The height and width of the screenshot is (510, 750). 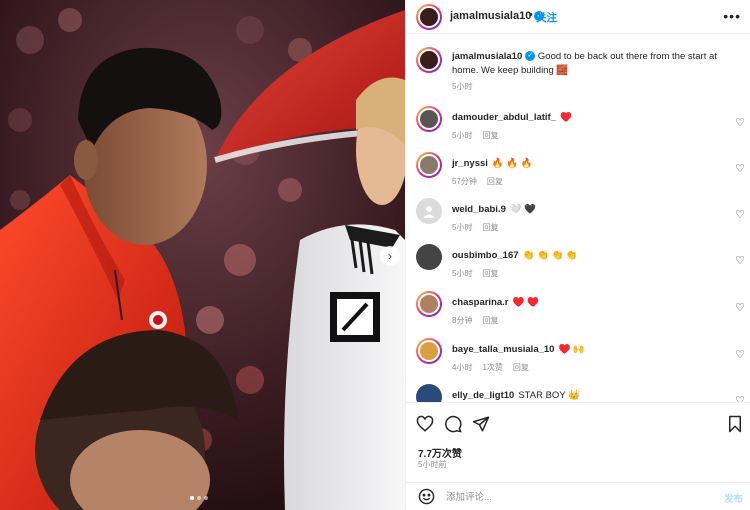 I want to click on comment-text: ♥️ ♥️, so click(x=525, y=302).